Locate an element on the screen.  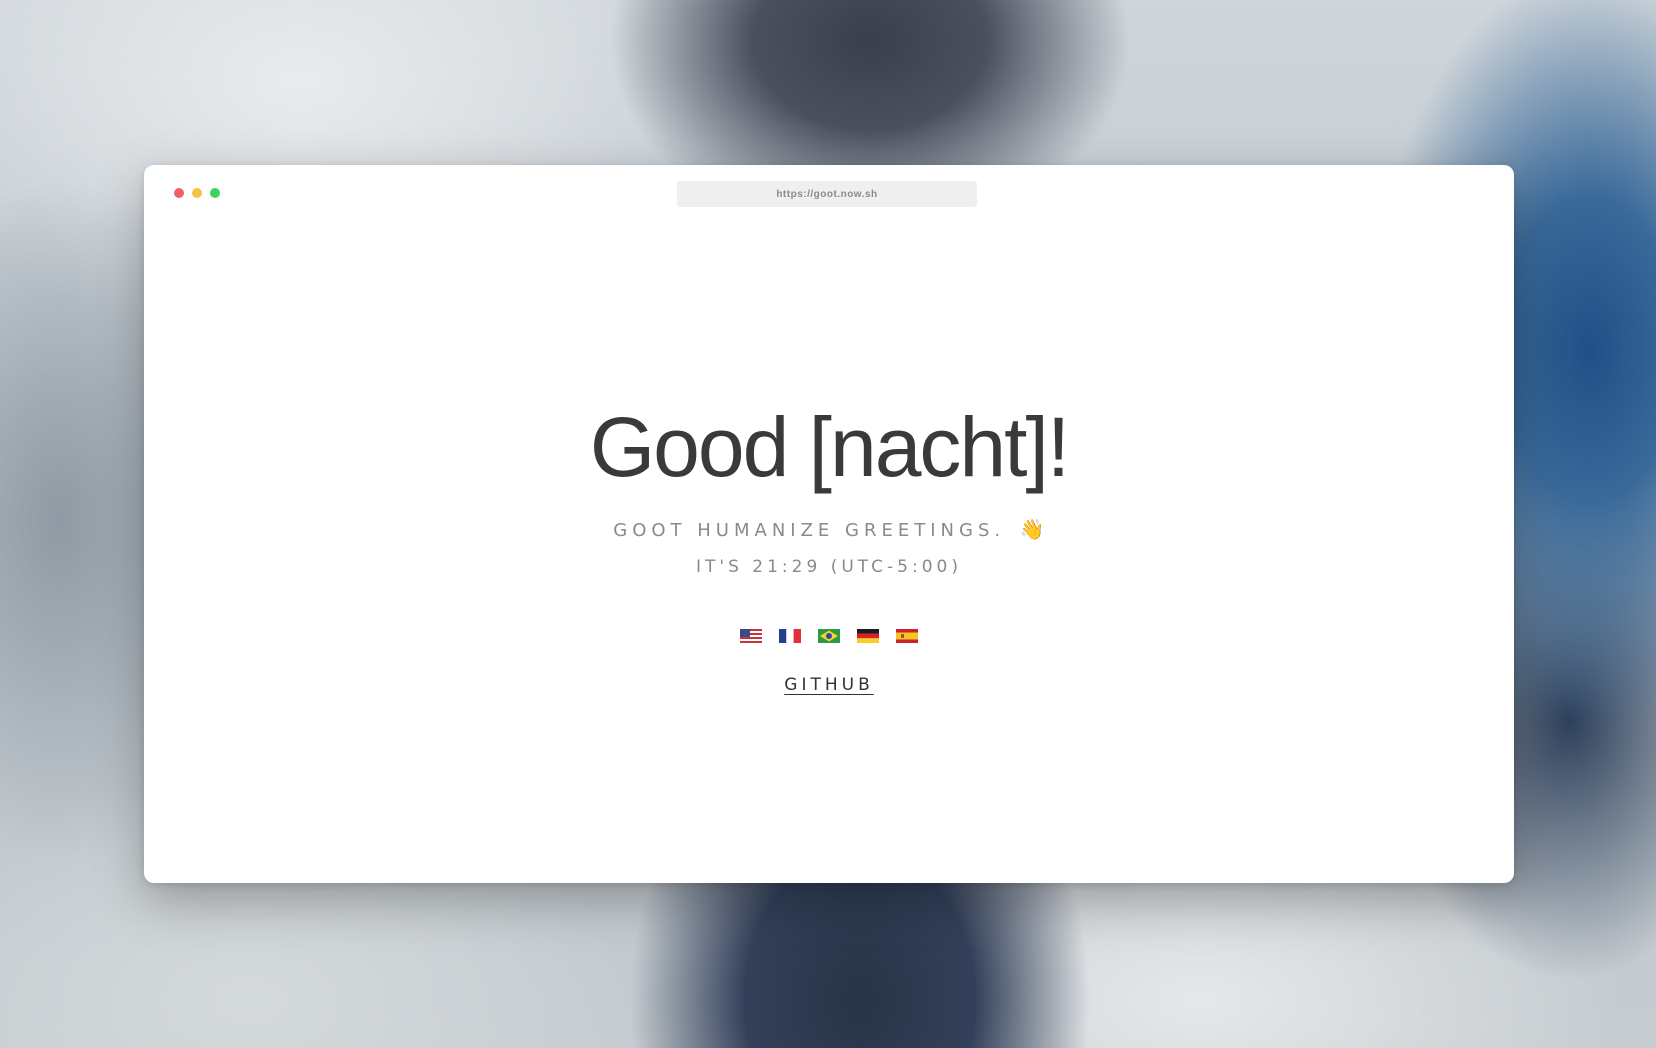
tagline: GOOT HUMANIZE GREETINGS. 👋 is located at coordinates (829, 529).